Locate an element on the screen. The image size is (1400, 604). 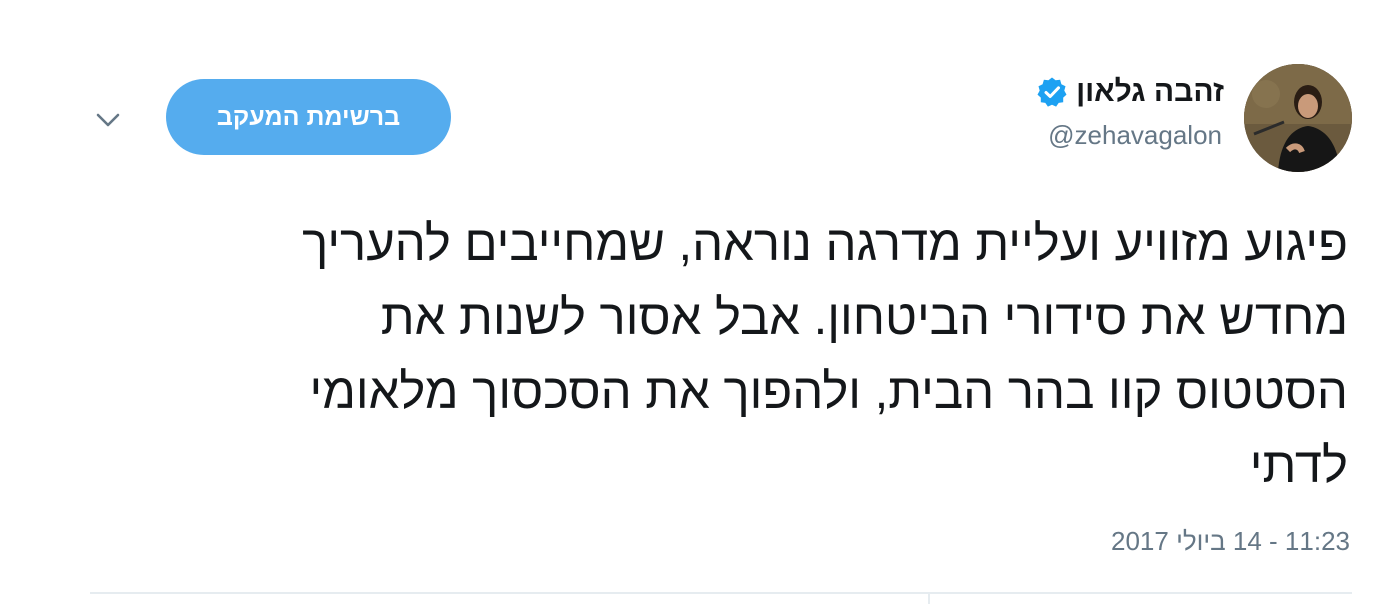
author-display-name: זהבה גלאון is located at coordinates (1150, 92).